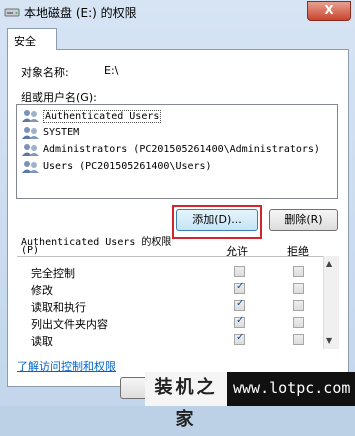  I want to click on list-item-label: SYSTEM, so click(61, 132).